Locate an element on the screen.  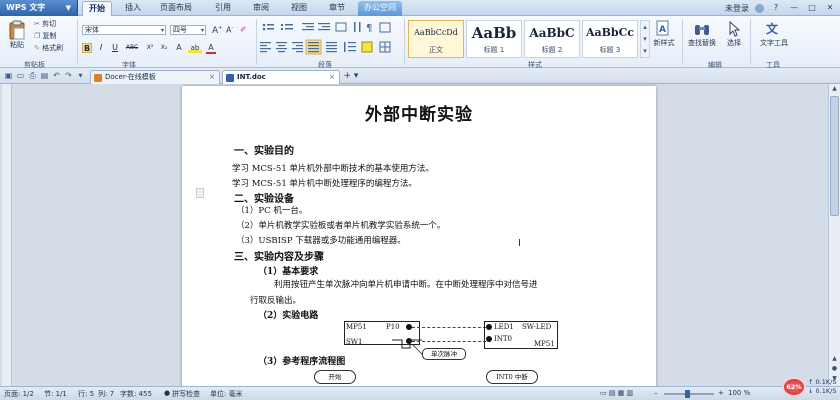
tab-references: 引用 is located at coordinates (223, 8).